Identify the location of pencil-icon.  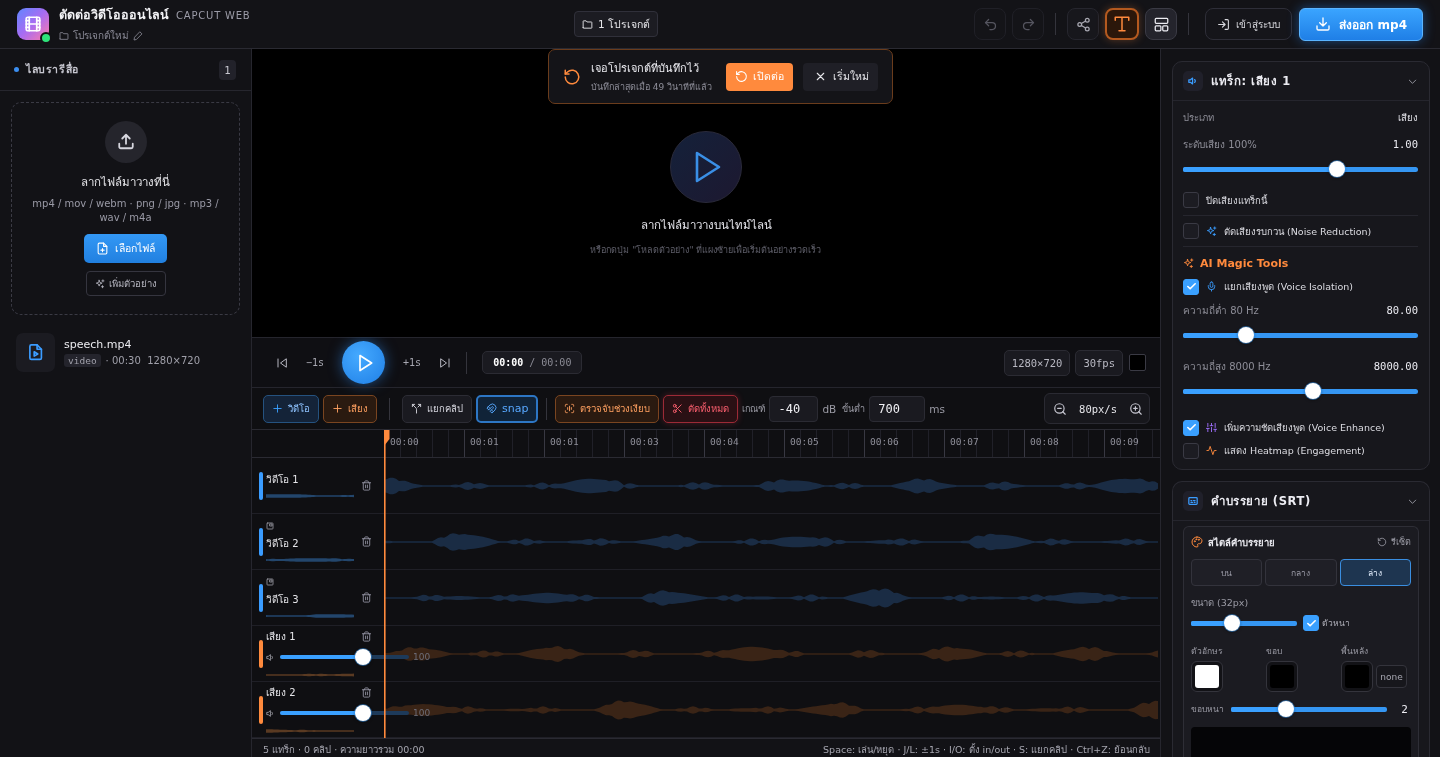
(138, 35).